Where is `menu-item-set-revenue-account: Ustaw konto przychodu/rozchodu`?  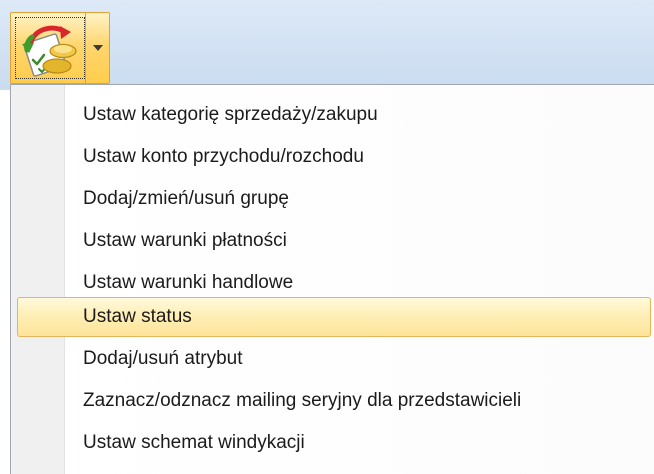 menu-item-set-revenue-account: Ustaw konto przychodu/rozchodu is located at coordinates (334, 157).